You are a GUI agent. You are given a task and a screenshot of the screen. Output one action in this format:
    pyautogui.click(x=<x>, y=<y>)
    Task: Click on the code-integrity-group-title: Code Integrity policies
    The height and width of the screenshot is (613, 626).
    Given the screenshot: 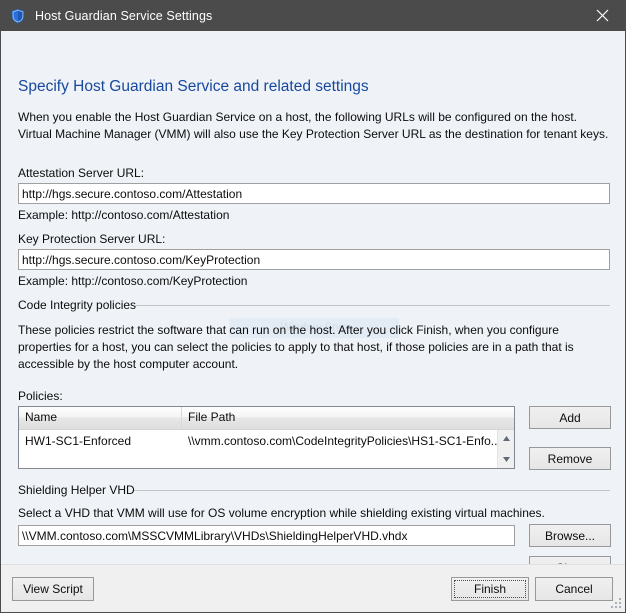 What is the action you would take?
    pyautogui.click(x=77, y=305)
    